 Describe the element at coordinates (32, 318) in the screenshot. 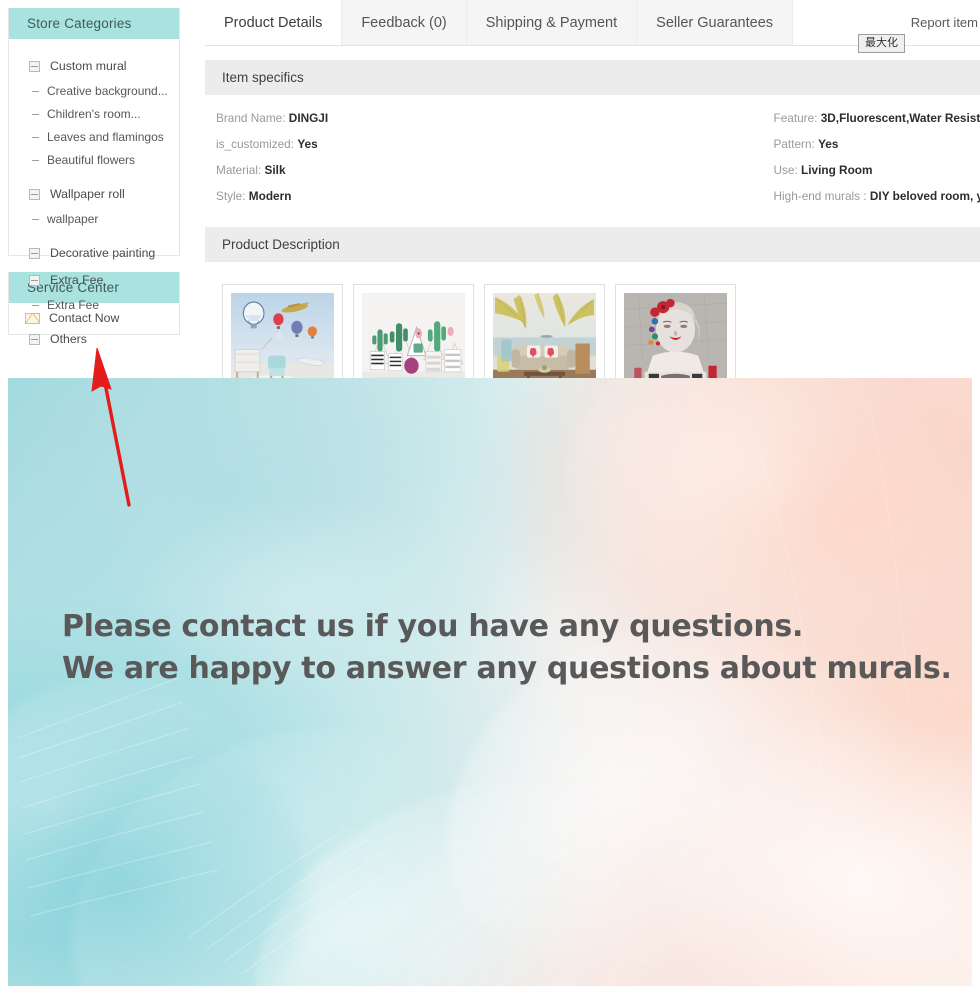

I see `envelope-icon` at that location.